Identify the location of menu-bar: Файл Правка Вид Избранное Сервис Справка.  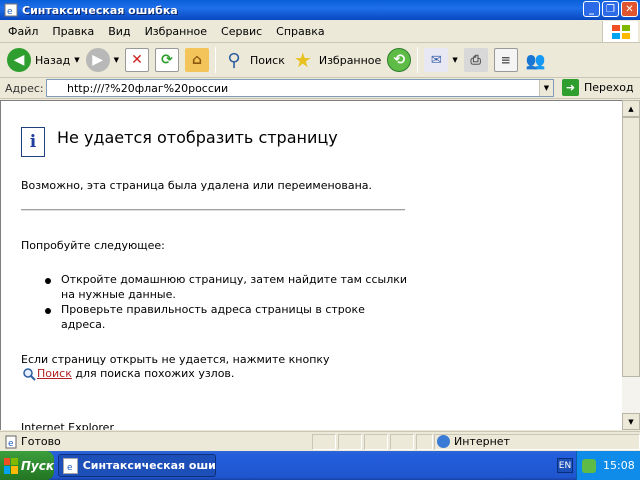
(320, 31).